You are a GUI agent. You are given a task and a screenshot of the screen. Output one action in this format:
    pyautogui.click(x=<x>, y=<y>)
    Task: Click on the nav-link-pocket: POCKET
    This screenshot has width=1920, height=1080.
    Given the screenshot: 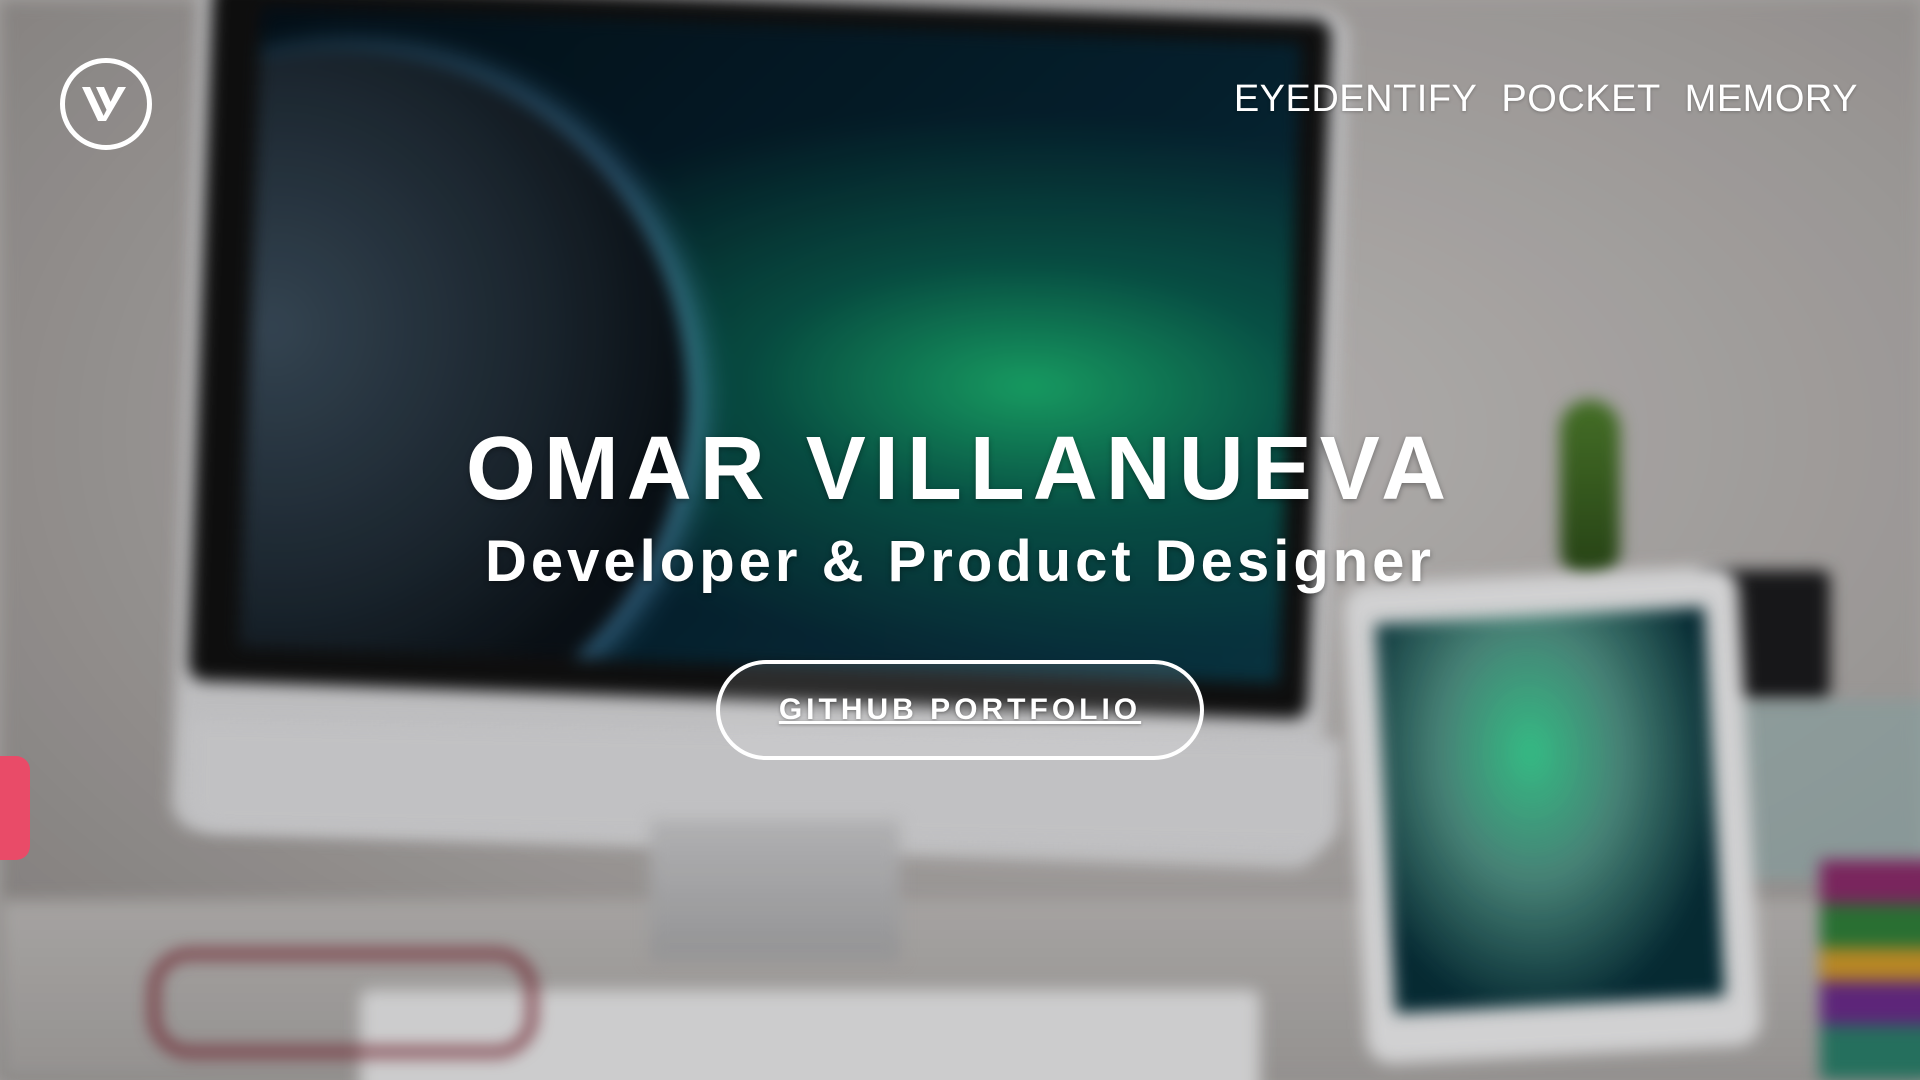 What is the action you would take?
    pyautogui.click(x=1580, y=99)
    